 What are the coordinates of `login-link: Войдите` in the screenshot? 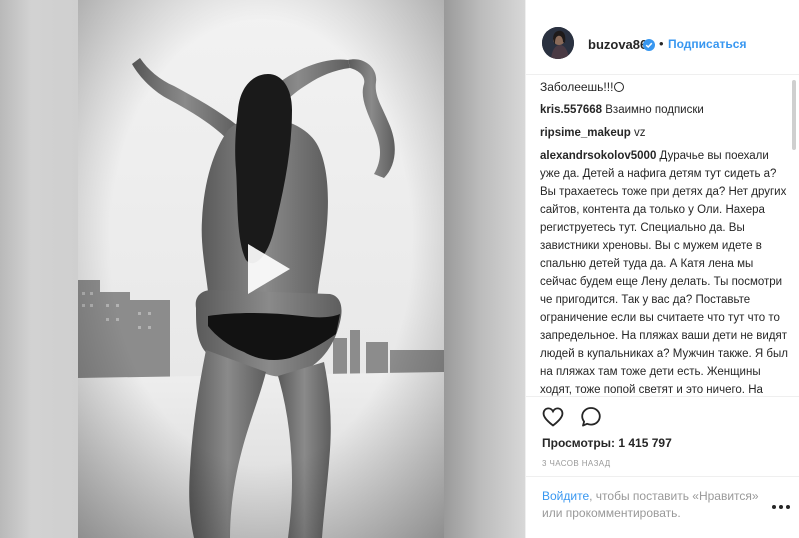 It's located at (565, 496).